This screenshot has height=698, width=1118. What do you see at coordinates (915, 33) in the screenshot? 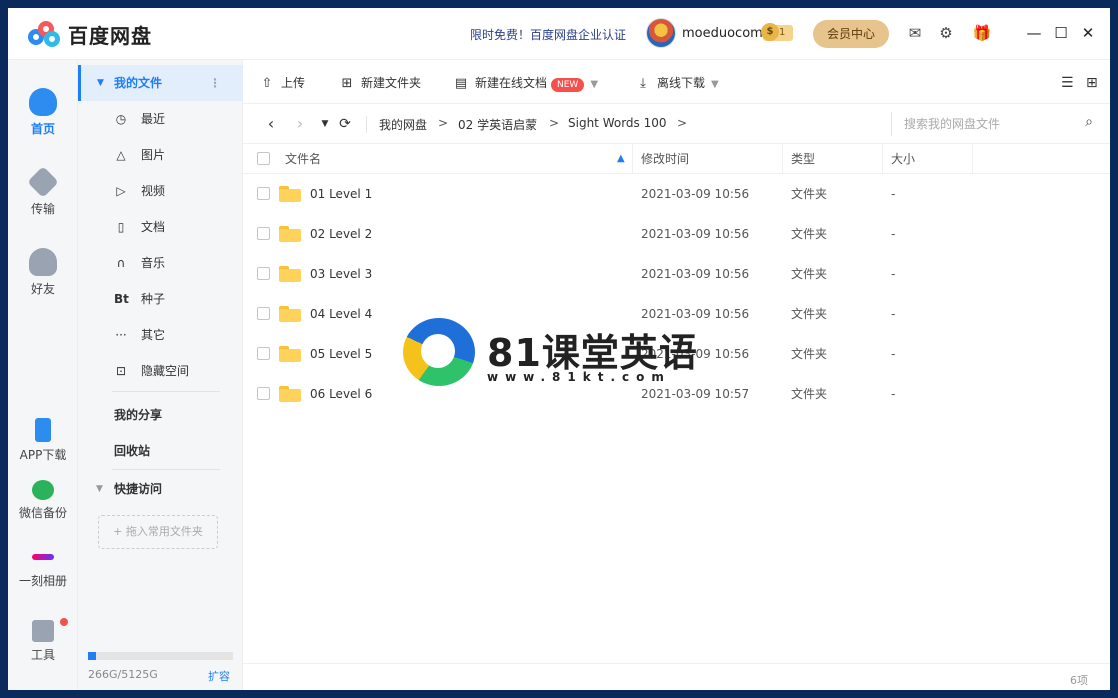
I see `mail-icon: ✉` at bounding box center [915, 33].